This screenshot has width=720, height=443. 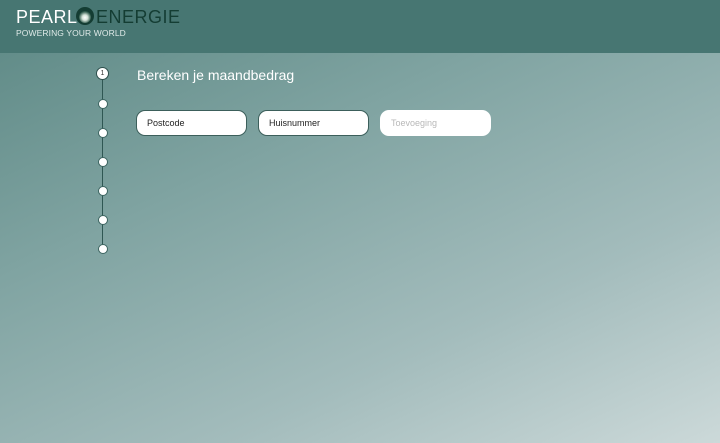 I want to click on form-title: Bereken je maandbedrag, so click(x=216, y=75).